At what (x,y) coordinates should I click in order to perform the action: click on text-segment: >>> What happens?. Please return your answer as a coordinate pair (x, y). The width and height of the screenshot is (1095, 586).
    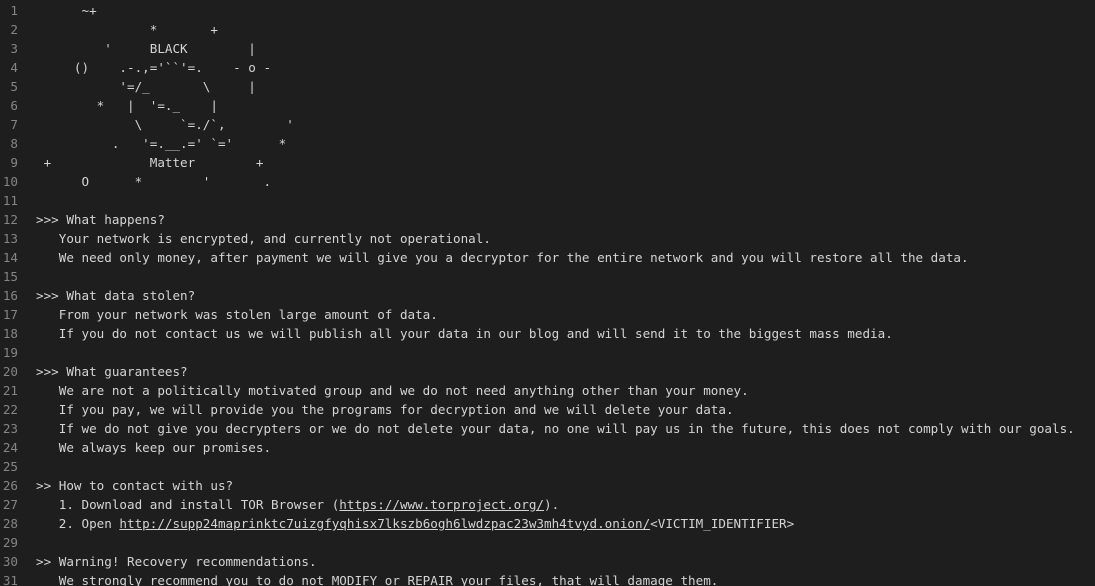
    Looking at the image, I should click on (100, 219).